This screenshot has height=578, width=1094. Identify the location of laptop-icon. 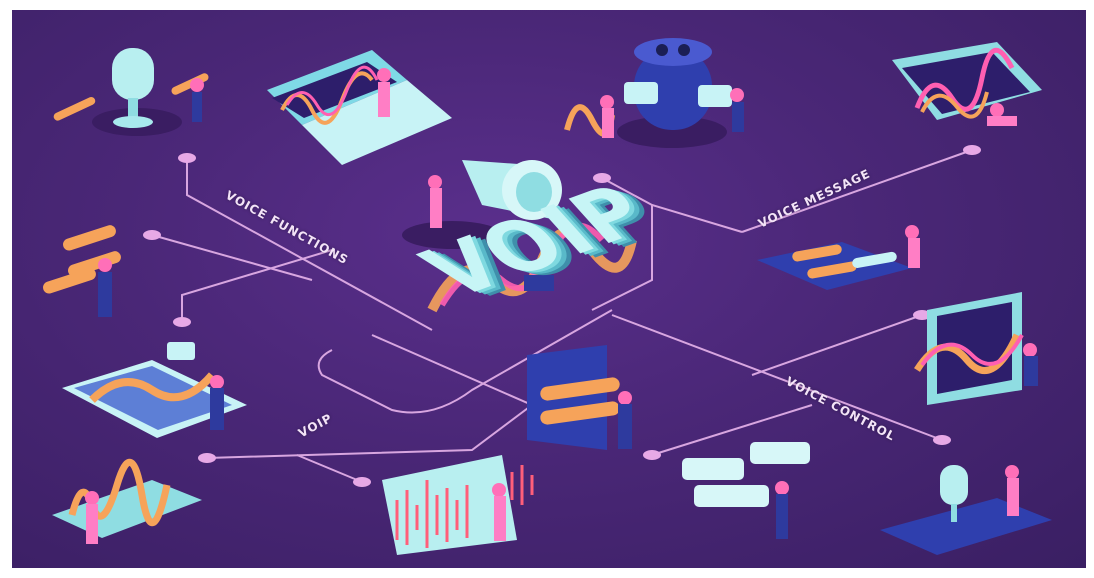
(359, 107).